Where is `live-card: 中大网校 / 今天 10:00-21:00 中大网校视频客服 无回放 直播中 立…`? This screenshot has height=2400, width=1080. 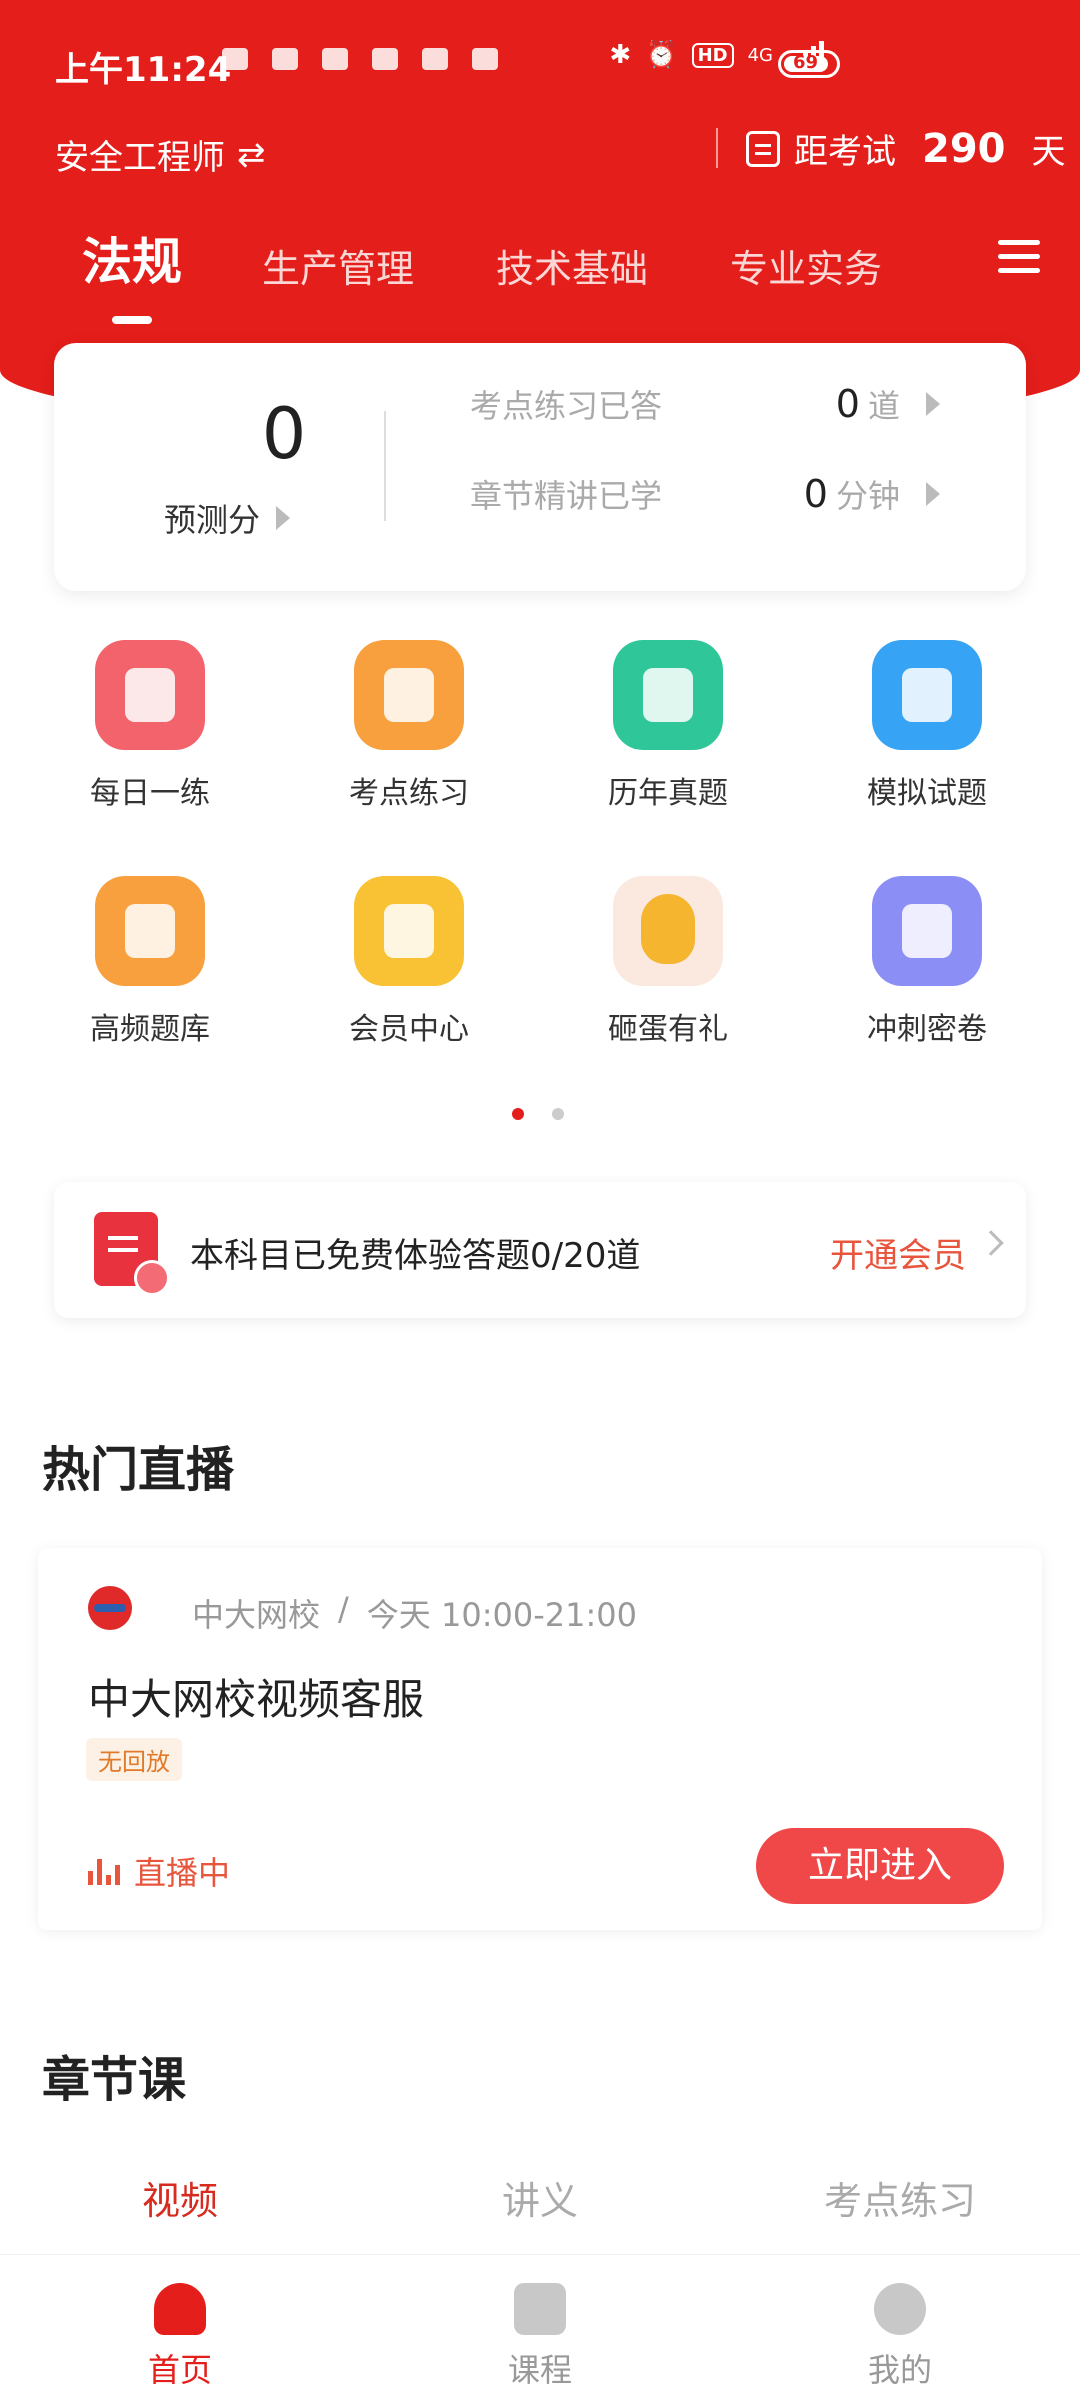 live-card: 中大网校 / 今天 10:00-21:00 中大网校视频客服 无回放 直播中 立… is located at coordinates (540, 1739).